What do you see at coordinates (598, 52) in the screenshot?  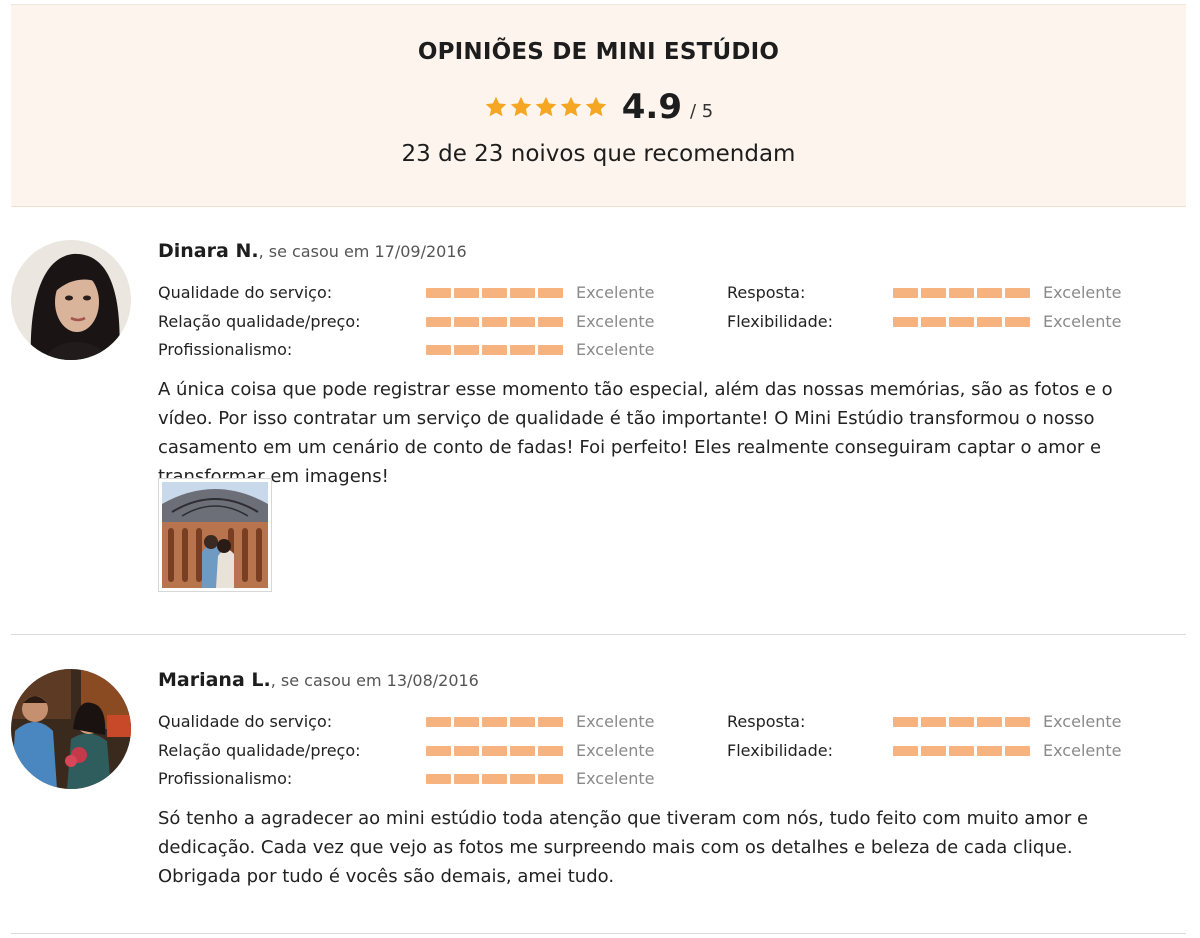 I see `summary-title: OPINIÕES DE MINI ESTÚDIO` at bounding box center [598, 52].